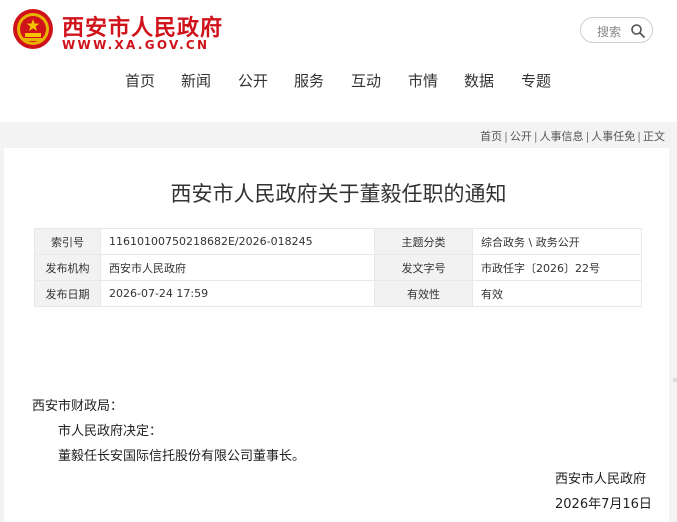  Describe the element at coordinates (338, 81) in the screenshot. I see `main-nav: 首页 新闻 公开 服务 互动 市情 数据 专题` at that location.